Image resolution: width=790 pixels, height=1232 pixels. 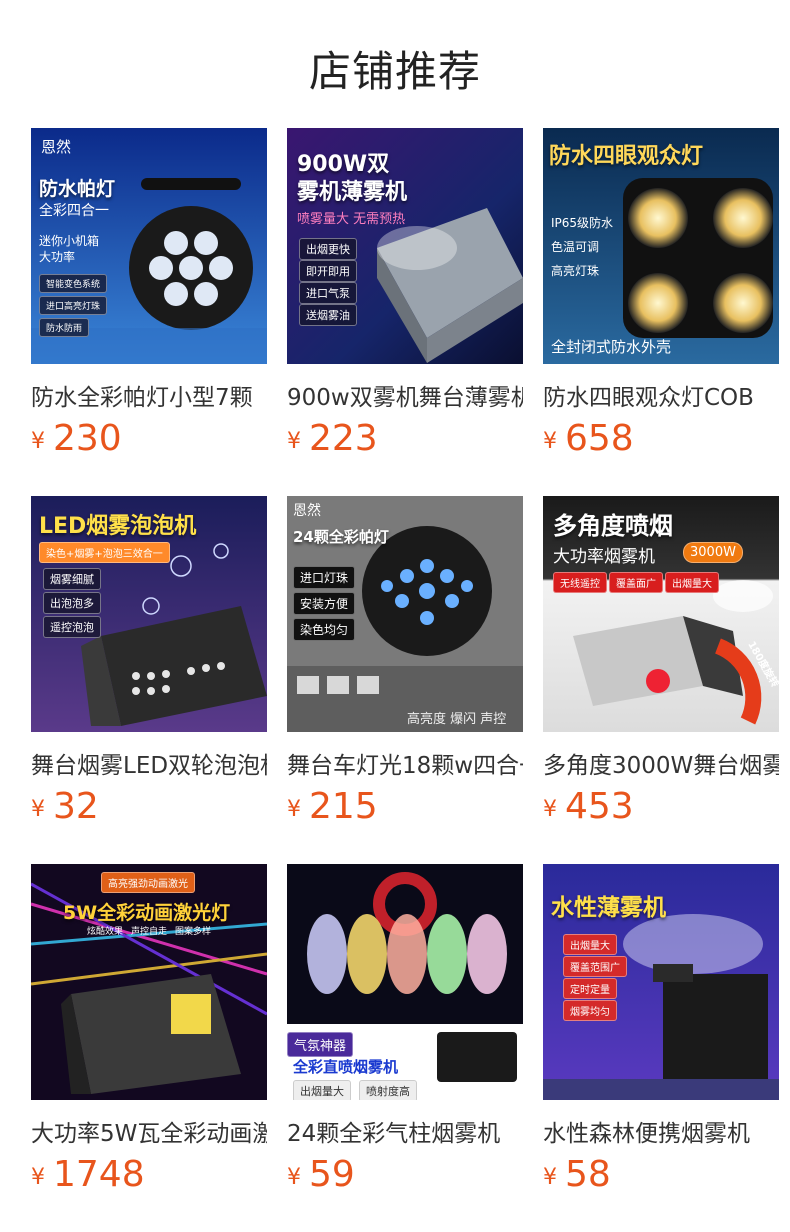 I want to click on page-title: 店铺推荐, so click(x=394, y=71).